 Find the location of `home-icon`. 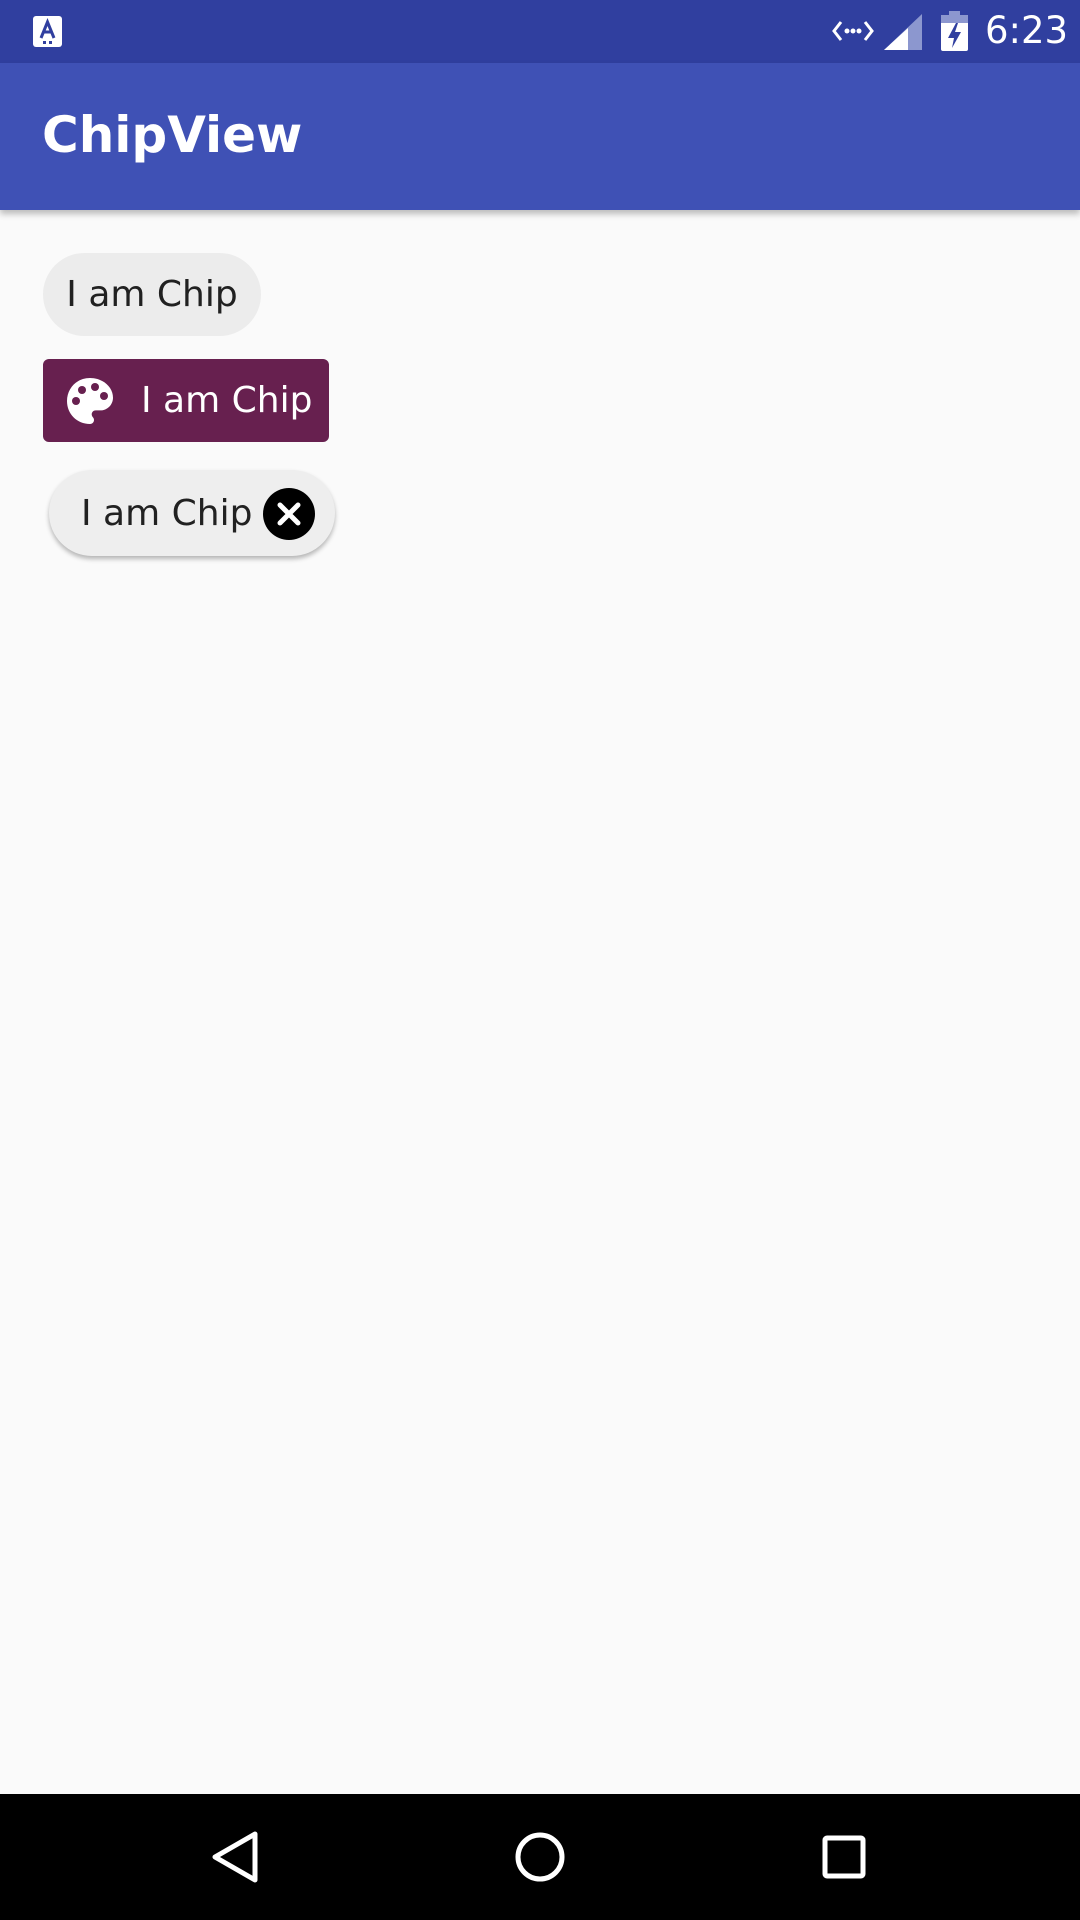

home-icon is located at coordinates (540, 1857).